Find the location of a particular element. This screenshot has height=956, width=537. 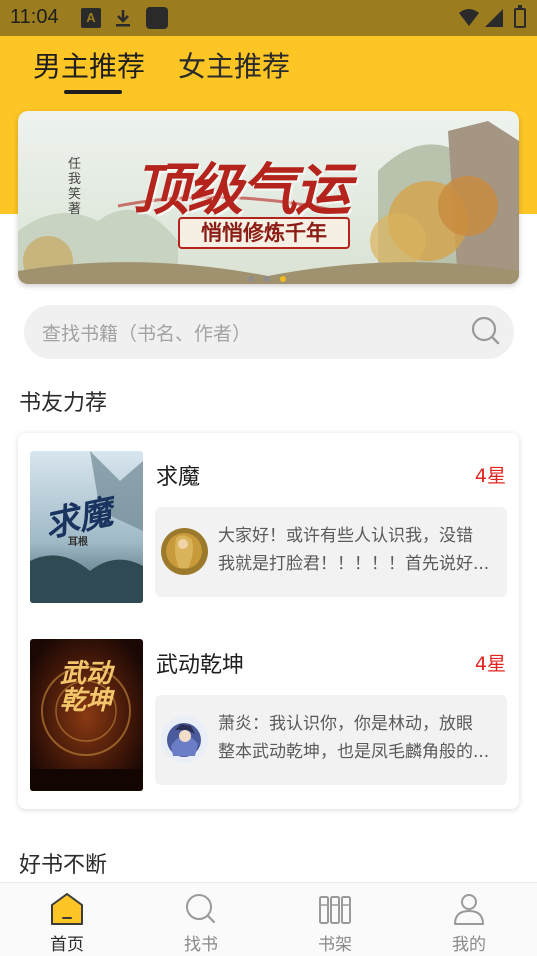

home-icon is located at coordinates (67, 909).